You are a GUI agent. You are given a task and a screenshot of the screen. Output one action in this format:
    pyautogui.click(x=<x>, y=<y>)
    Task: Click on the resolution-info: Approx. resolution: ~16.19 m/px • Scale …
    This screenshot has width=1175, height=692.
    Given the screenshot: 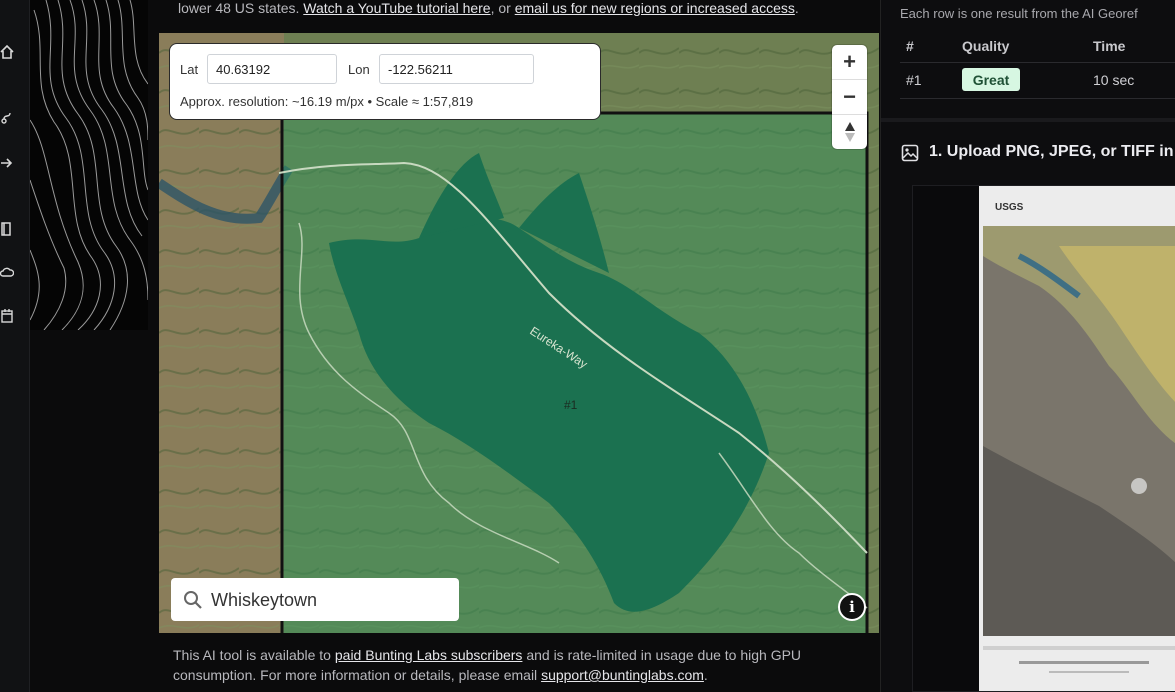 What is the action you would take?
    pyautogui.click(x=327, y=101)
    